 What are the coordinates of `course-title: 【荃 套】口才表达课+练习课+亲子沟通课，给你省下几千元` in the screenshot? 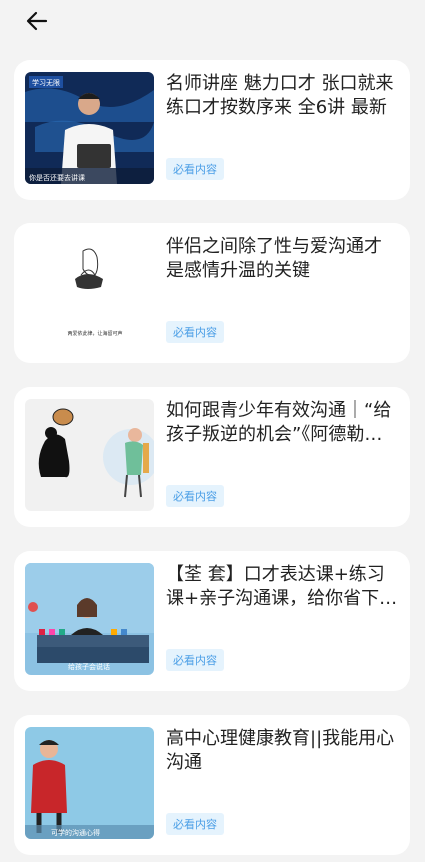 It's located at (282, 586).